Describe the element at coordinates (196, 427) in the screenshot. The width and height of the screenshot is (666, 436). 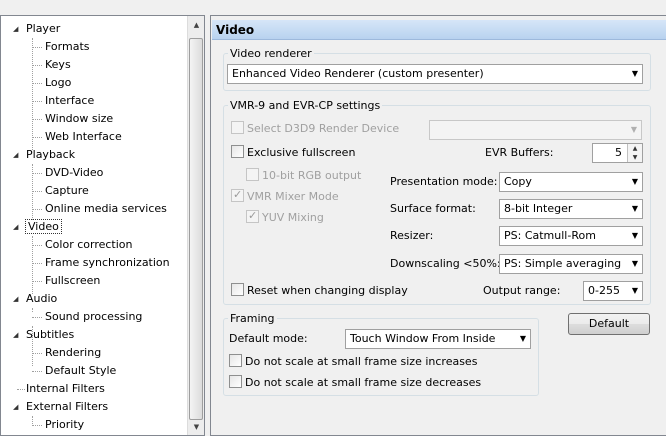
I see `scroll-down-arrow-icon: ▼` at that location.